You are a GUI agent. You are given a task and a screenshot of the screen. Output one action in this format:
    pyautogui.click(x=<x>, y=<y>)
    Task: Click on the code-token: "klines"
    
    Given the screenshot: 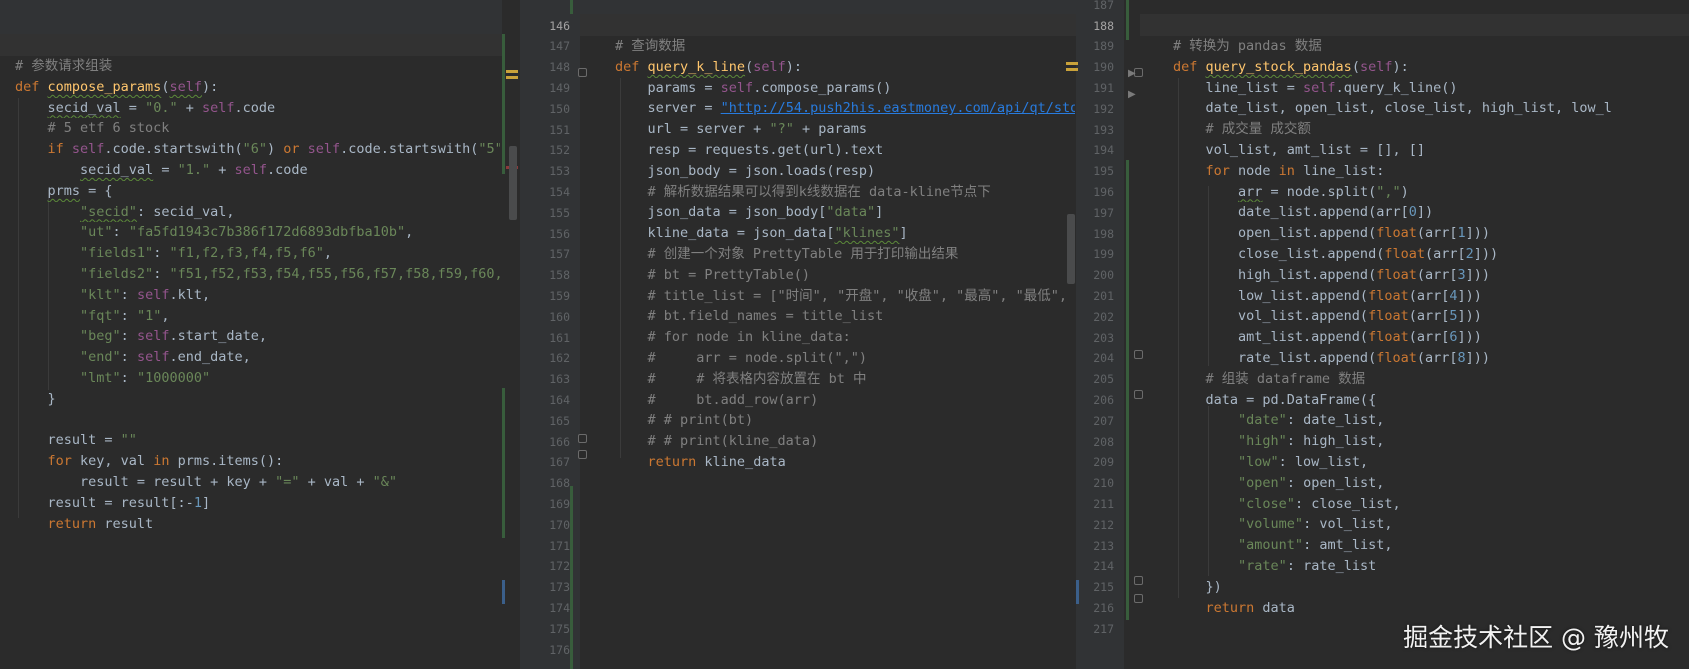 What is the action you would take?
    pyautogui.click(x=867, y=233)
    